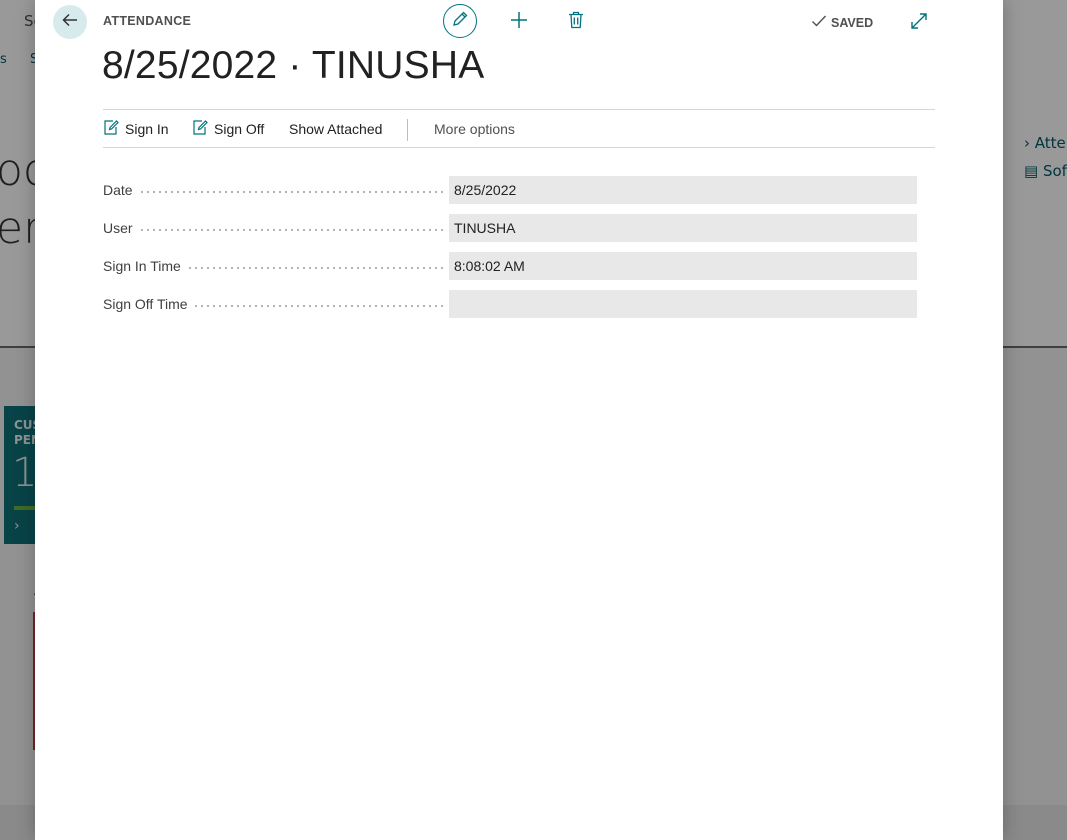  Describe the element at coordinates (683, 304) in the screenshot. I see `sign-off-time-field` at that location.